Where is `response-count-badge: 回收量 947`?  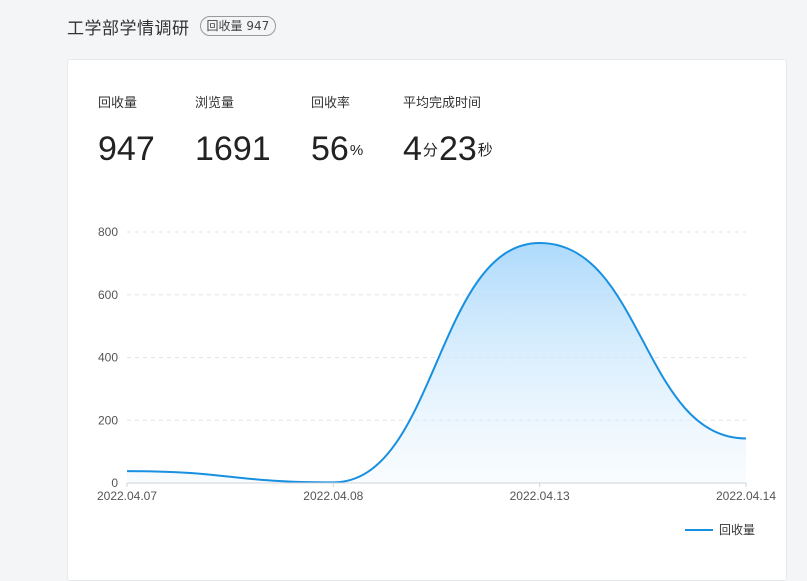
response-count-badge: 回收量 947 is located at coordinates (238, 26).